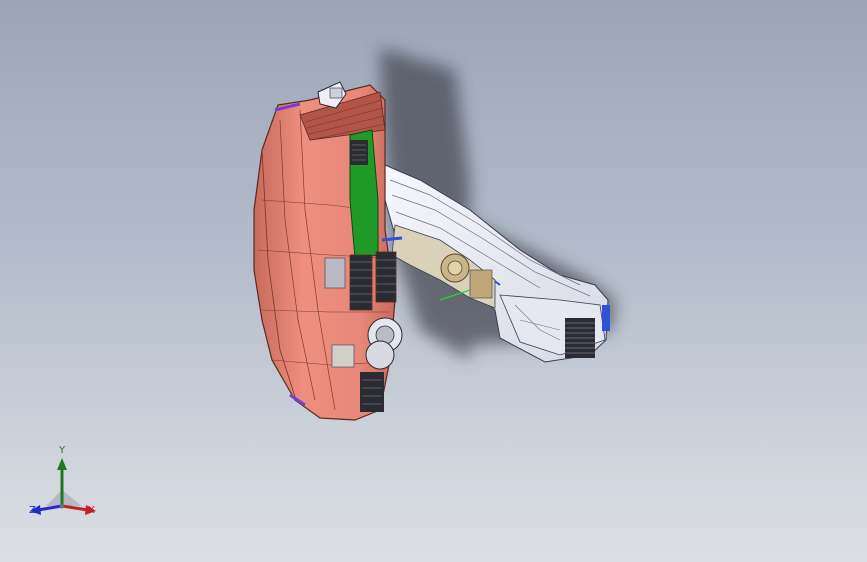  I want to click on x-axis-line, so click(75, 508).